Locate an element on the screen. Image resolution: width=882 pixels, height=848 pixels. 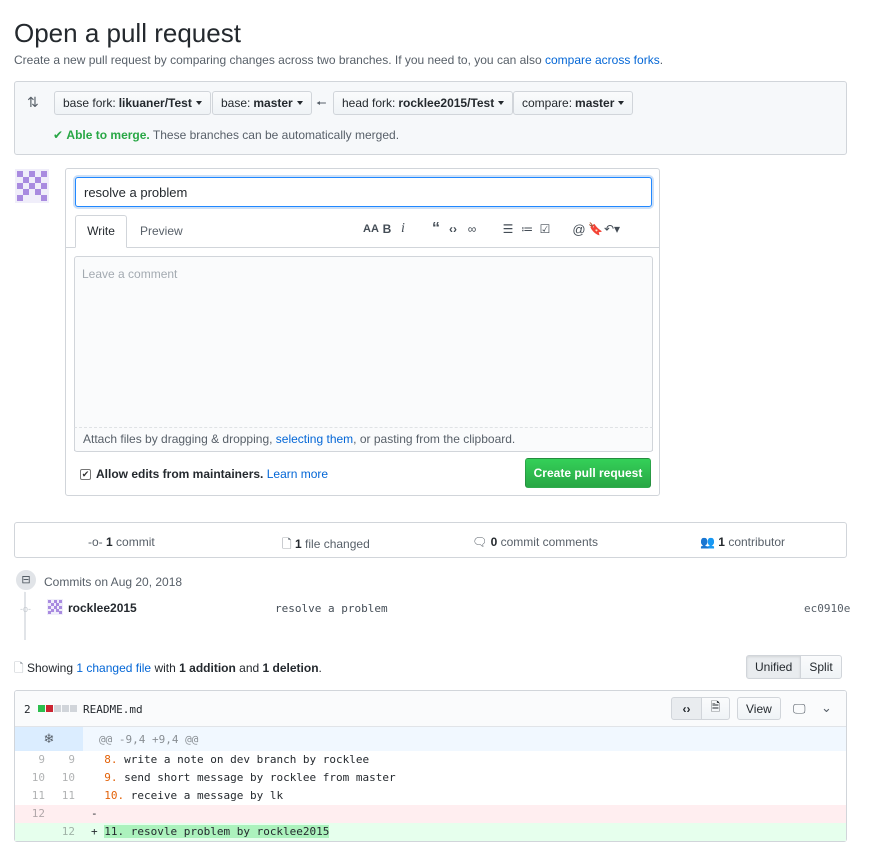
unified-view-button: Unified is located at coordinates (774, 667).